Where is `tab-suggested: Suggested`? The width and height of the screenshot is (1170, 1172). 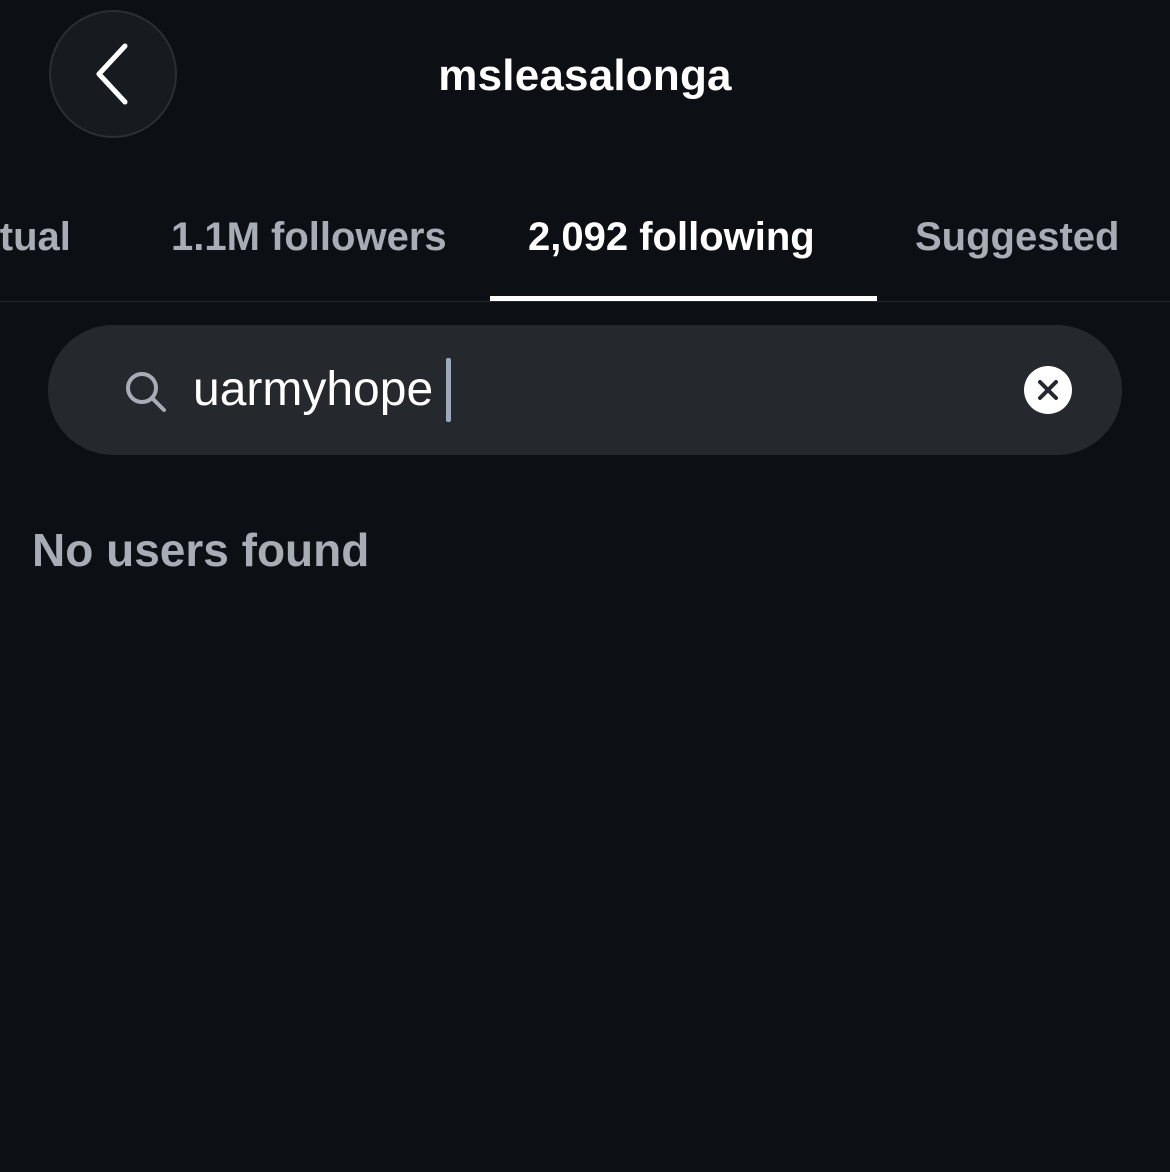
tab-suggested: Suggested is located at coordinates (1017, 255).